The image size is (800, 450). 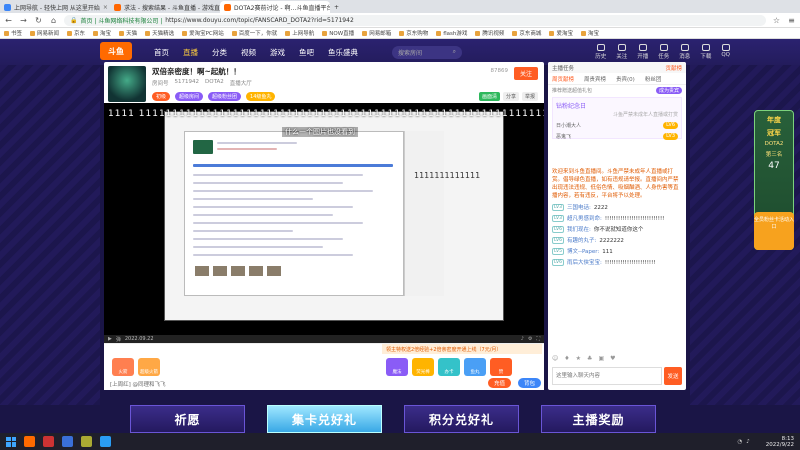 What do you see at coordinates (11, 441) in the screenshot?
I see `windows-start-icon` at bounding box center [11, 441].